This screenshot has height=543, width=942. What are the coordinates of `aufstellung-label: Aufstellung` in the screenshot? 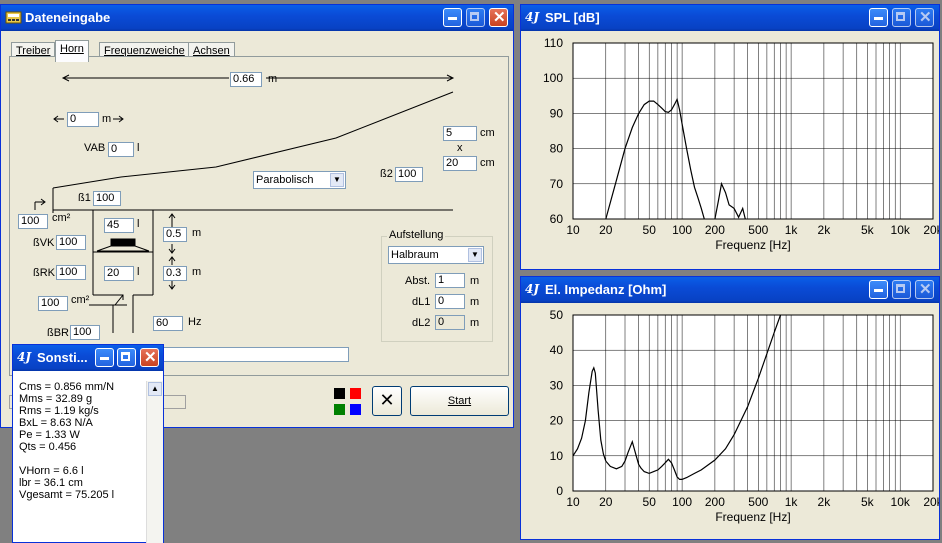 It's located at (416, 235).